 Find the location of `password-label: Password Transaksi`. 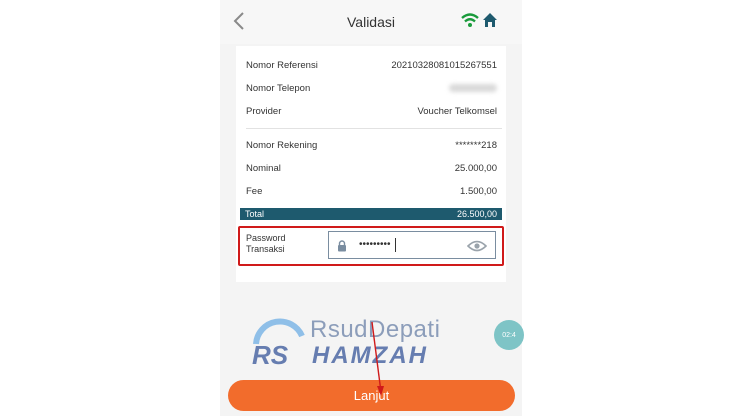

password-label: Password Transaksi is located at coordinates (281, 244).